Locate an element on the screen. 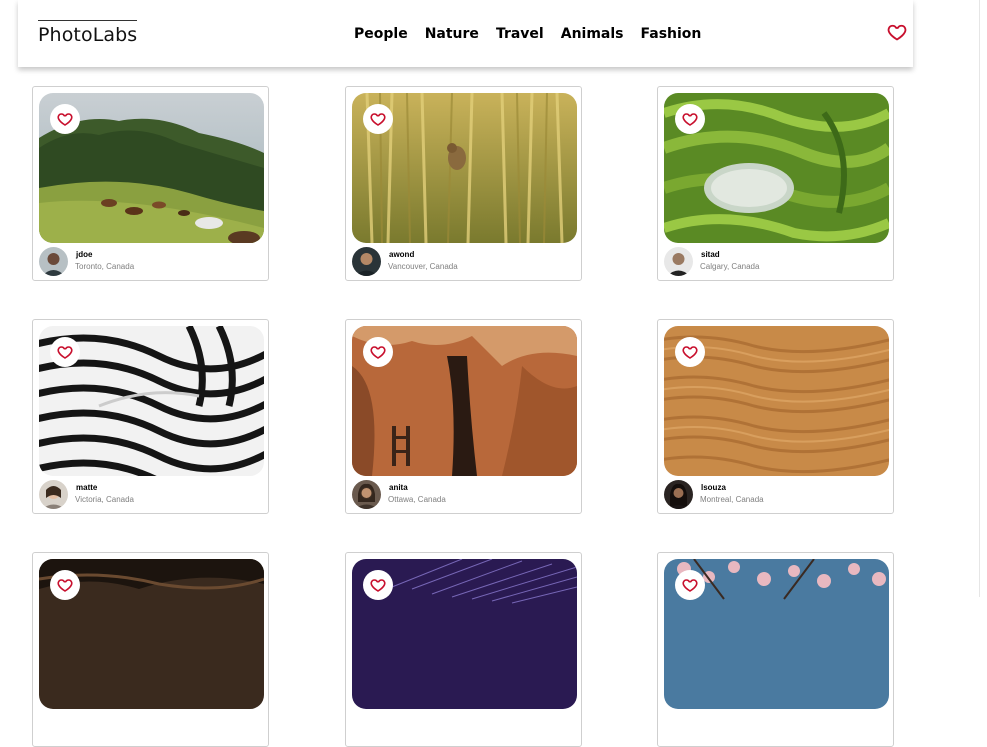 This screenshot has height=747, width=987. topic-list: People Nature Travel Animals Fashion is located at coordinates (536, 34).